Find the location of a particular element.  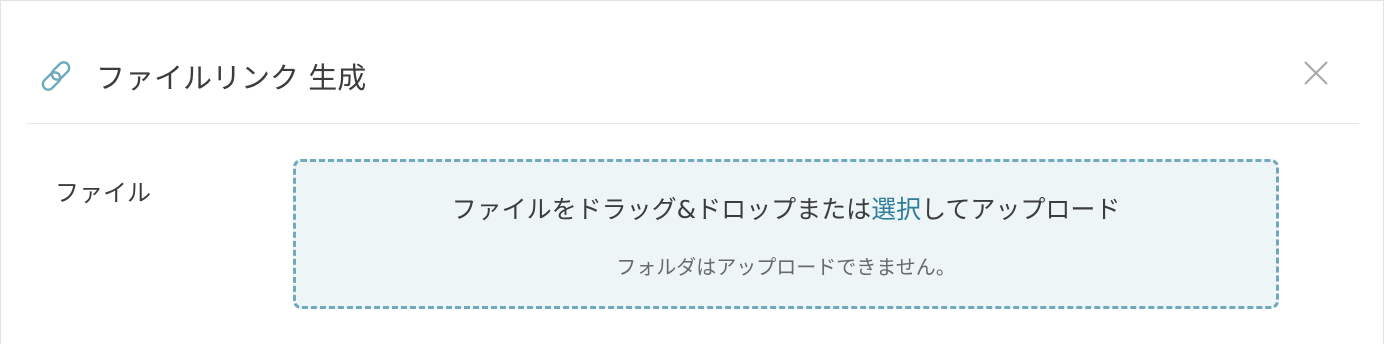

folder-upload-note: フォルダはアップロードできません。 is located at coordinates (786, 267).